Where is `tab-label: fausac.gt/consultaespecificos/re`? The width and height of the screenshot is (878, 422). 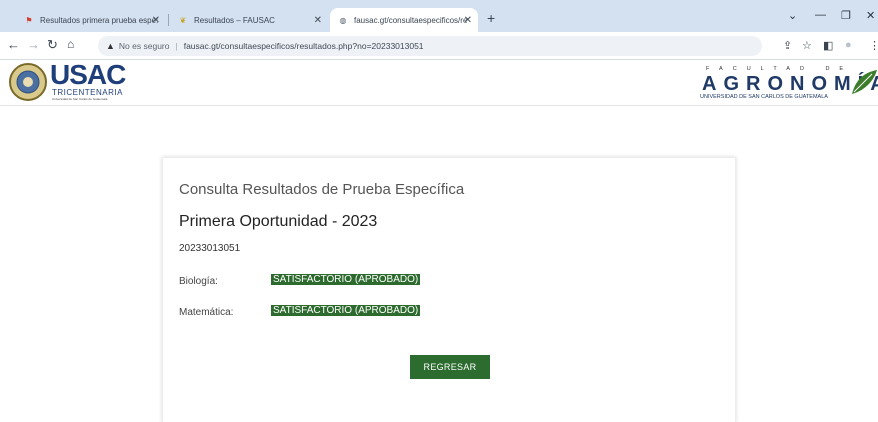
tab-label: fausac.gt/consultaespecificos/re is located at coordinates (411, 20).